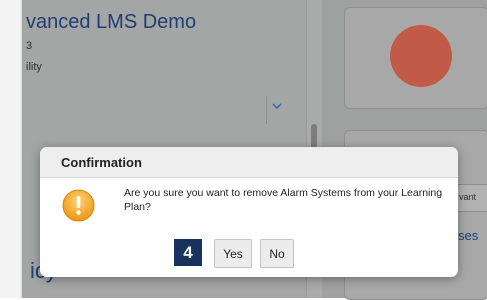  I want to click on chevron-down-icon, so click(277, 106).